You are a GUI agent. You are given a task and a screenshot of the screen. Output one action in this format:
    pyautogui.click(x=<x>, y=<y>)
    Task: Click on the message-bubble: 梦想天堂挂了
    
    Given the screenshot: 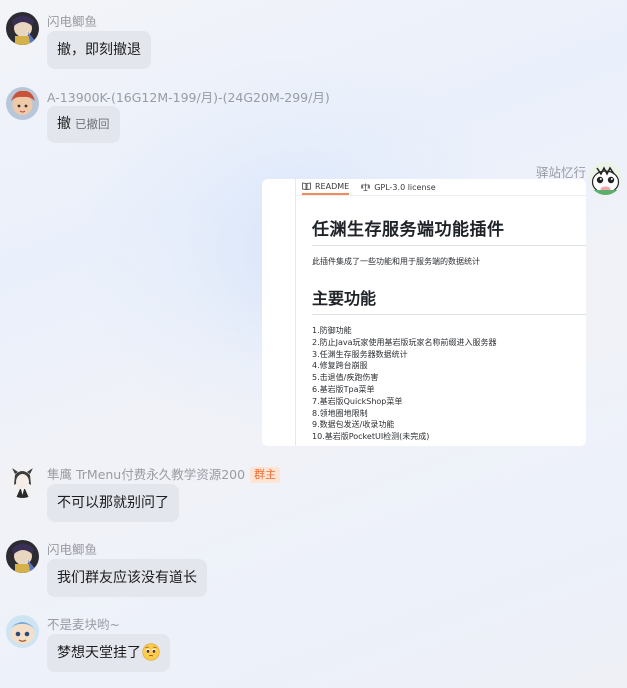 What is the action you would take?
    pyautogui.click(x=108, y=653)
    